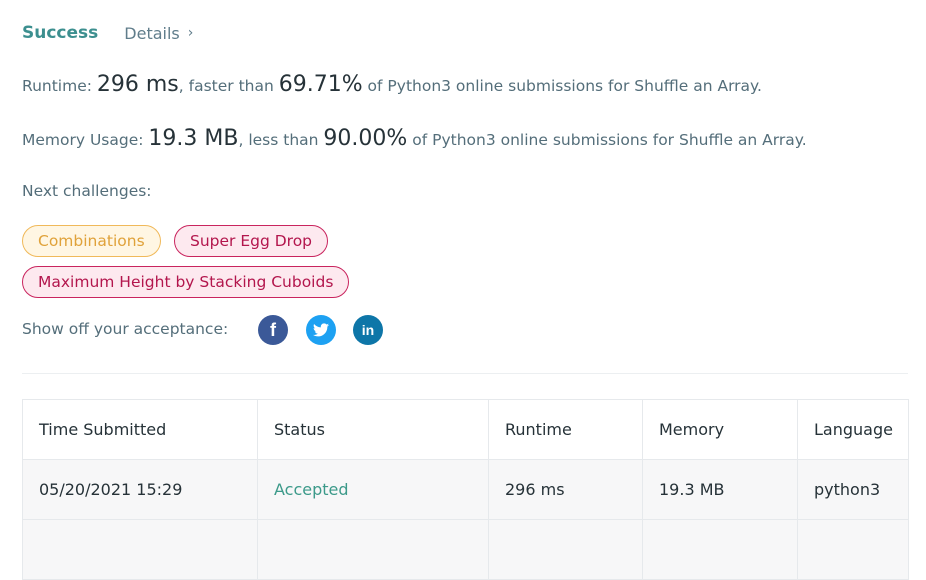 Image resolution: width=926 pixels, height=580 pixels. Describe the element at coordinates (565, 489) in the screenshot. I see `cell-runtime: 296 ms` at that location.